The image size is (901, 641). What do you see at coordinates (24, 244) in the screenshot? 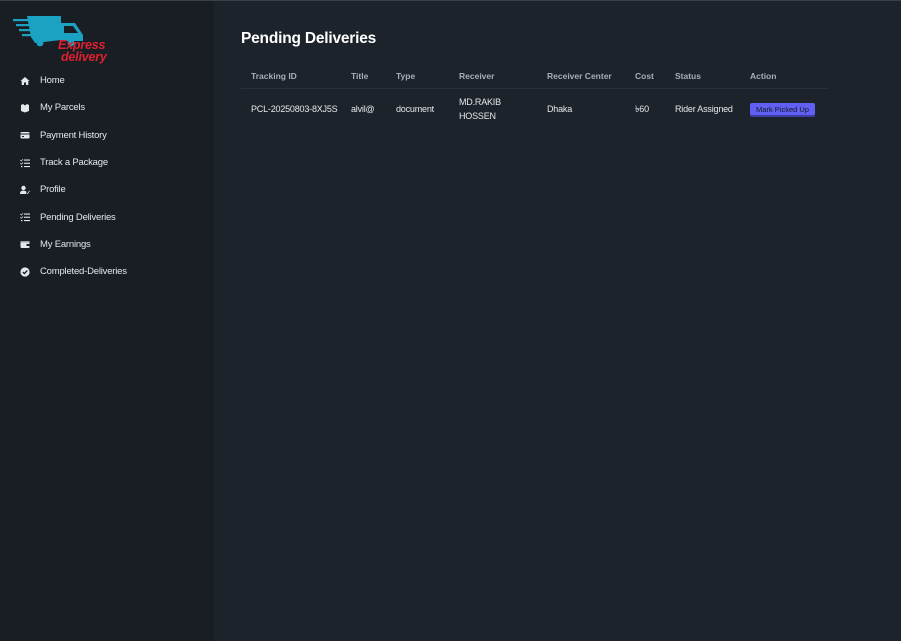
I see `wallet-icon` at bounding box center [24, 244].